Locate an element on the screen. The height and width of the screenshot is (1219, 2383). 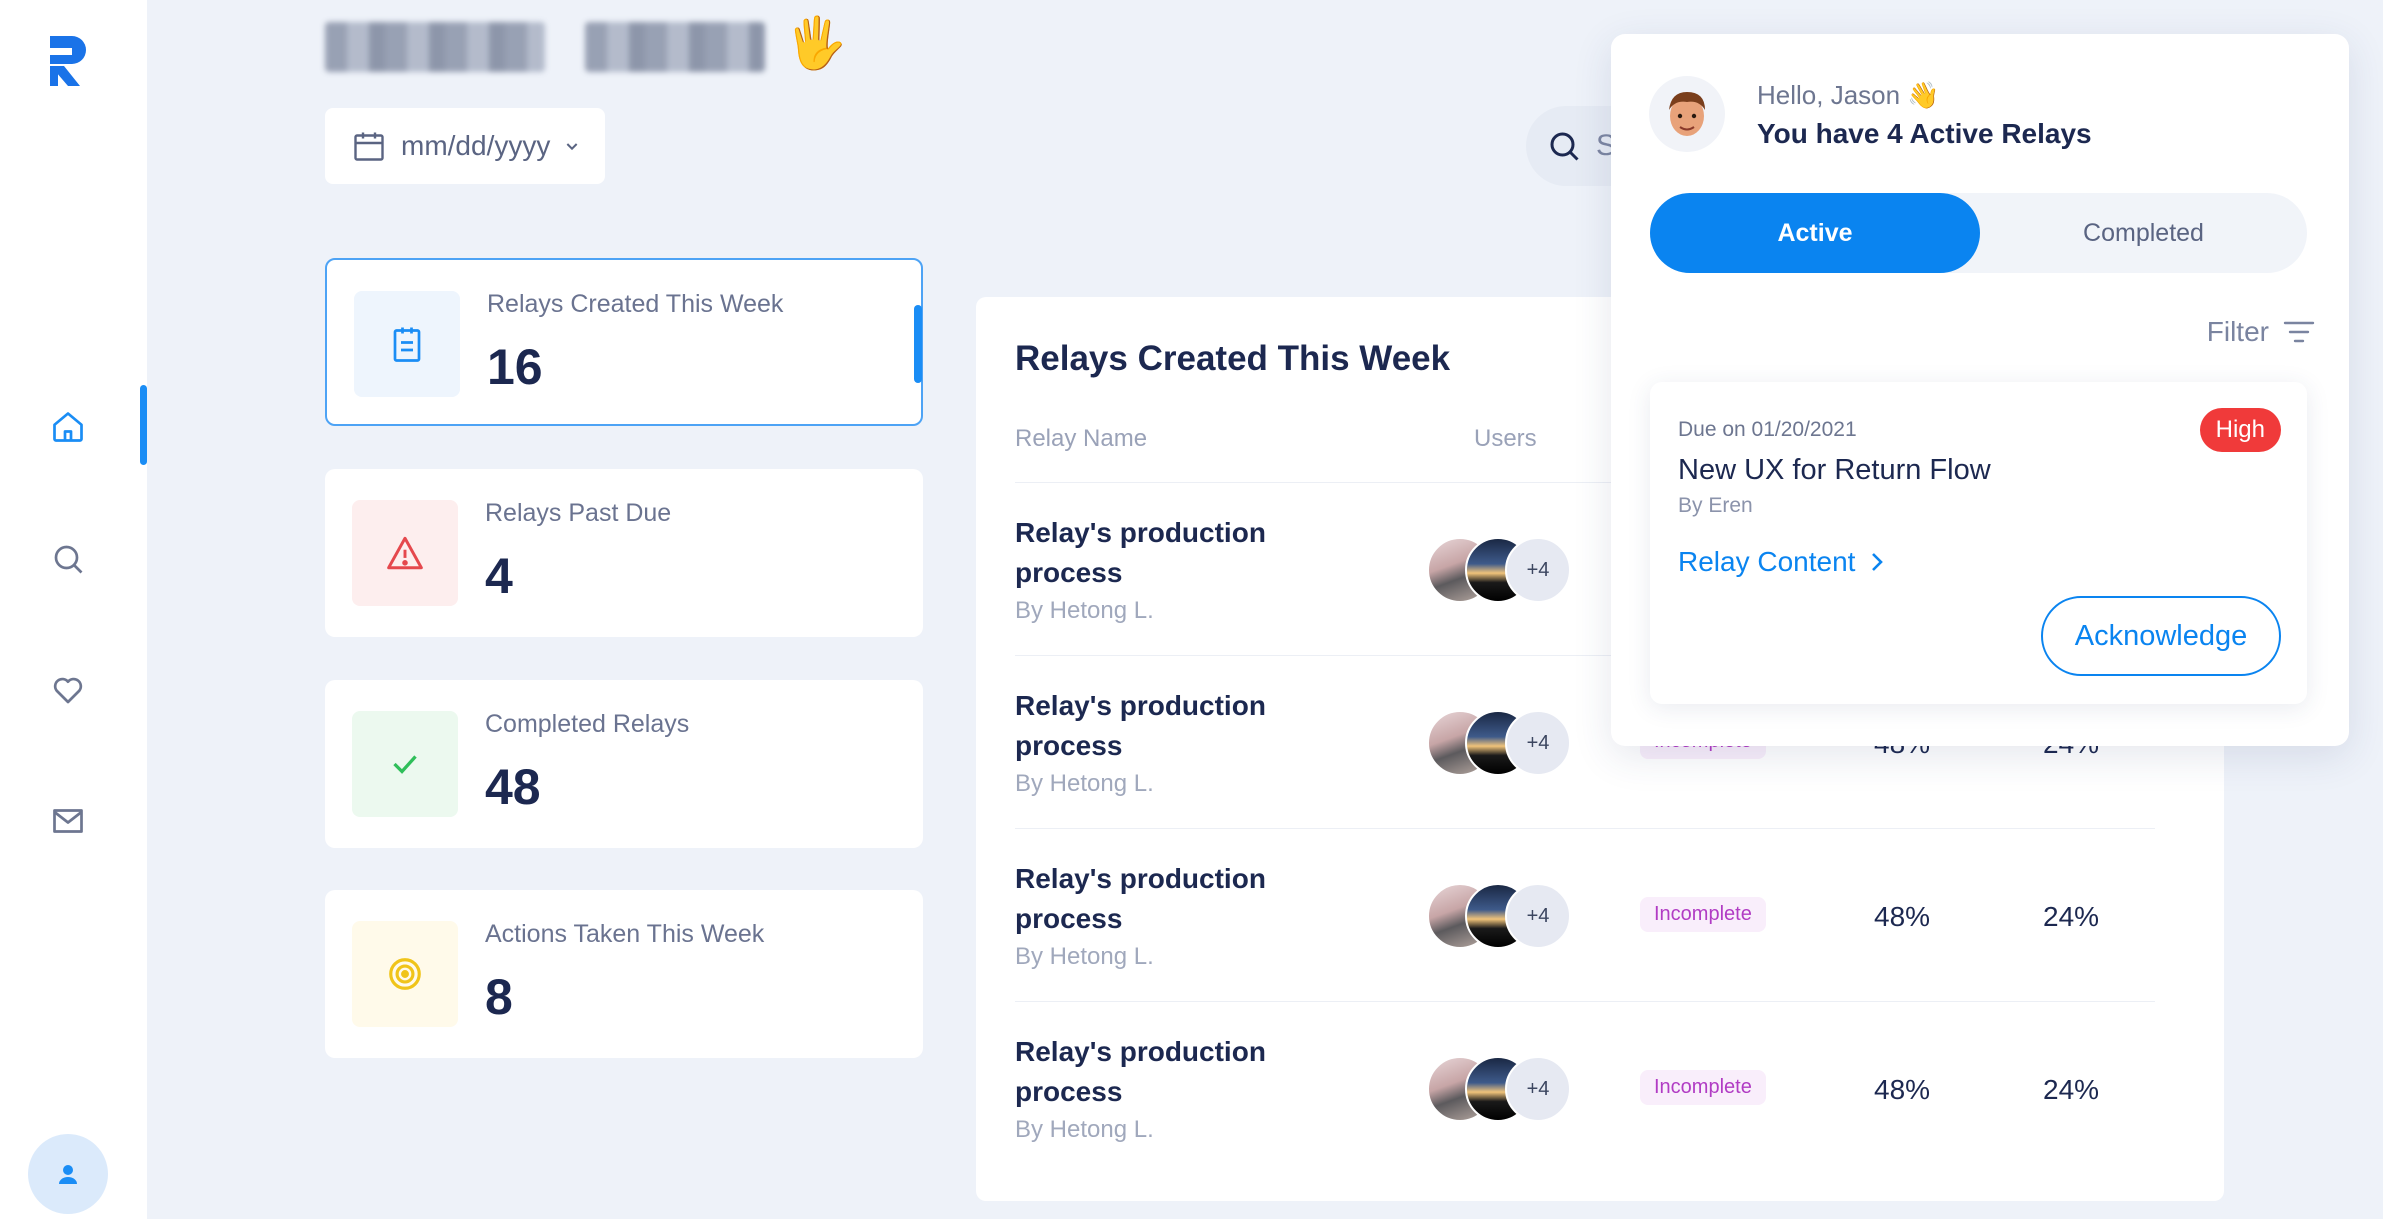
stat-value: 16 is located at coordinates (515, 367).